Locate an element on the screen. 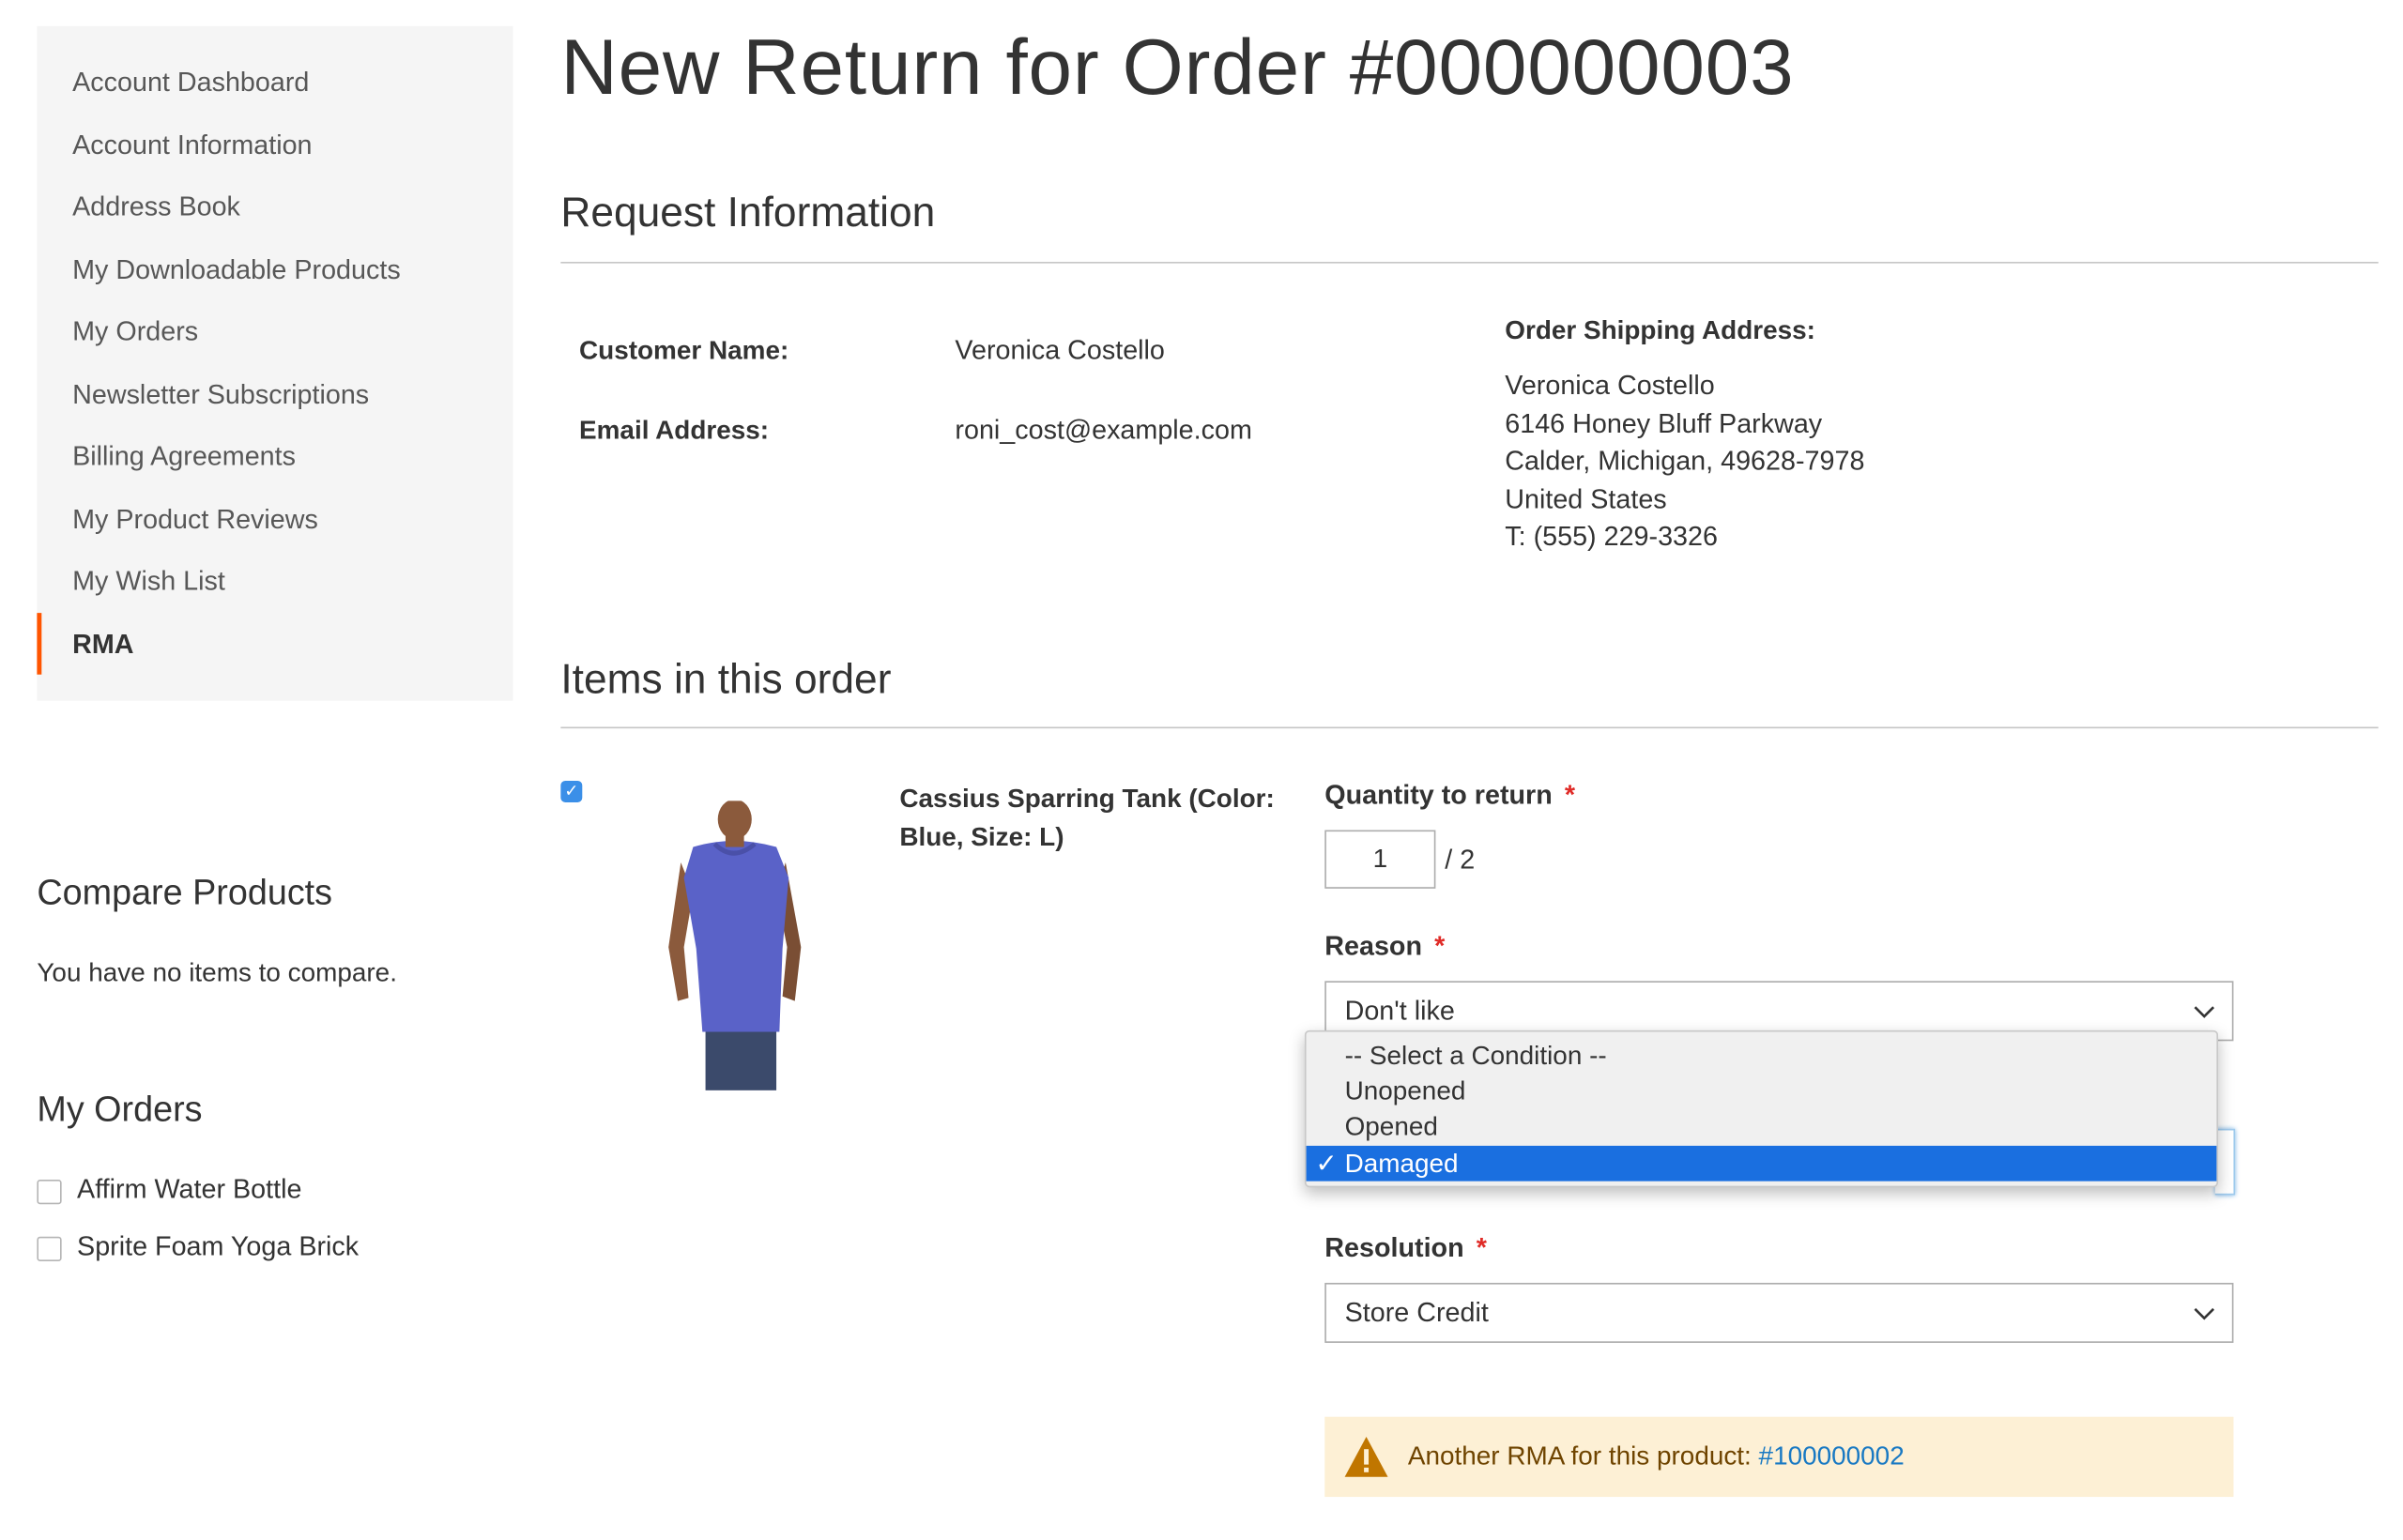 The height and width of the screenshot is (1540, 2403). address-phone: T: (555) 229-3326 is located at coordinates (1612, 536).